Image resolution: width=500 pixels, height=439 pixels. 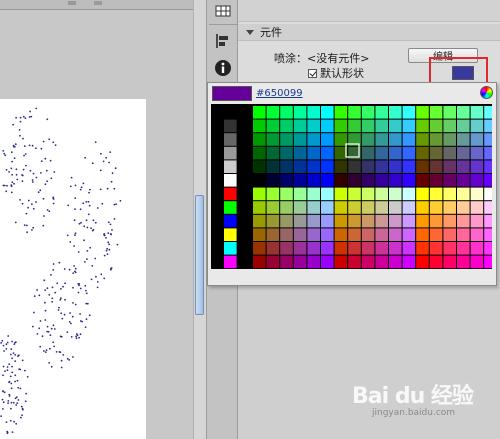 What do you see at coordinates (336, 73) in the screenshot?
I see `default-shape-row: 默认形状` at bounding box center [336, 73].